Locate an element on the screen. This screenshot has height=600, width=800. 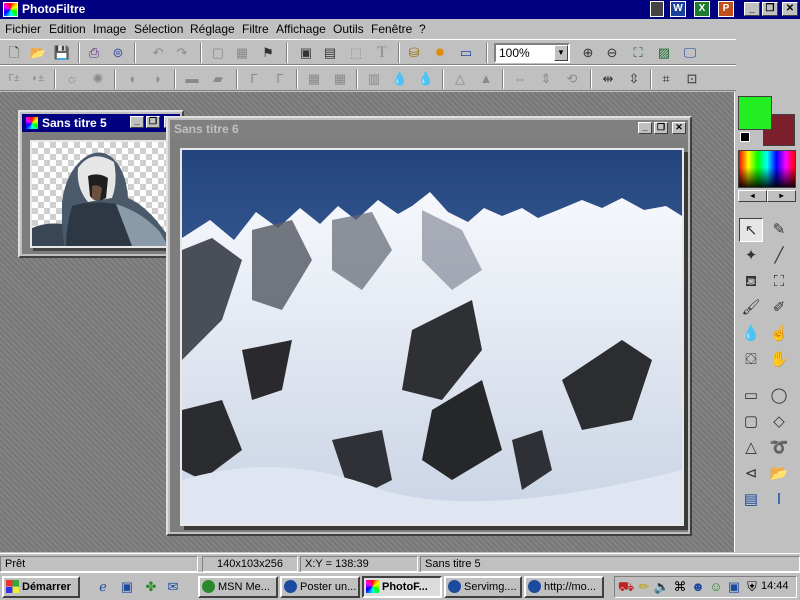
large-window-titlebar: Sans titre 6 is located at coordinates (429, 129).